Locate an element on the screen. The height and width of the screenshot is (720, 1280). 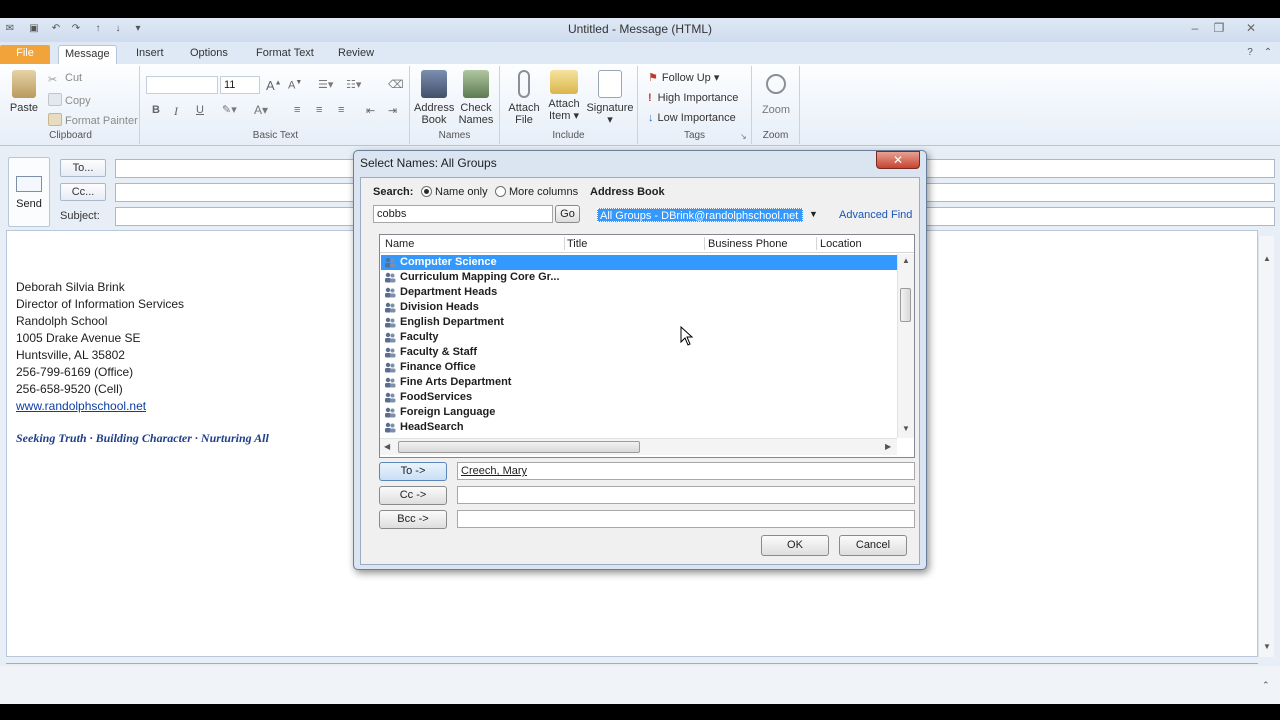
ok-button: OK is located at coordinates (795, 545).